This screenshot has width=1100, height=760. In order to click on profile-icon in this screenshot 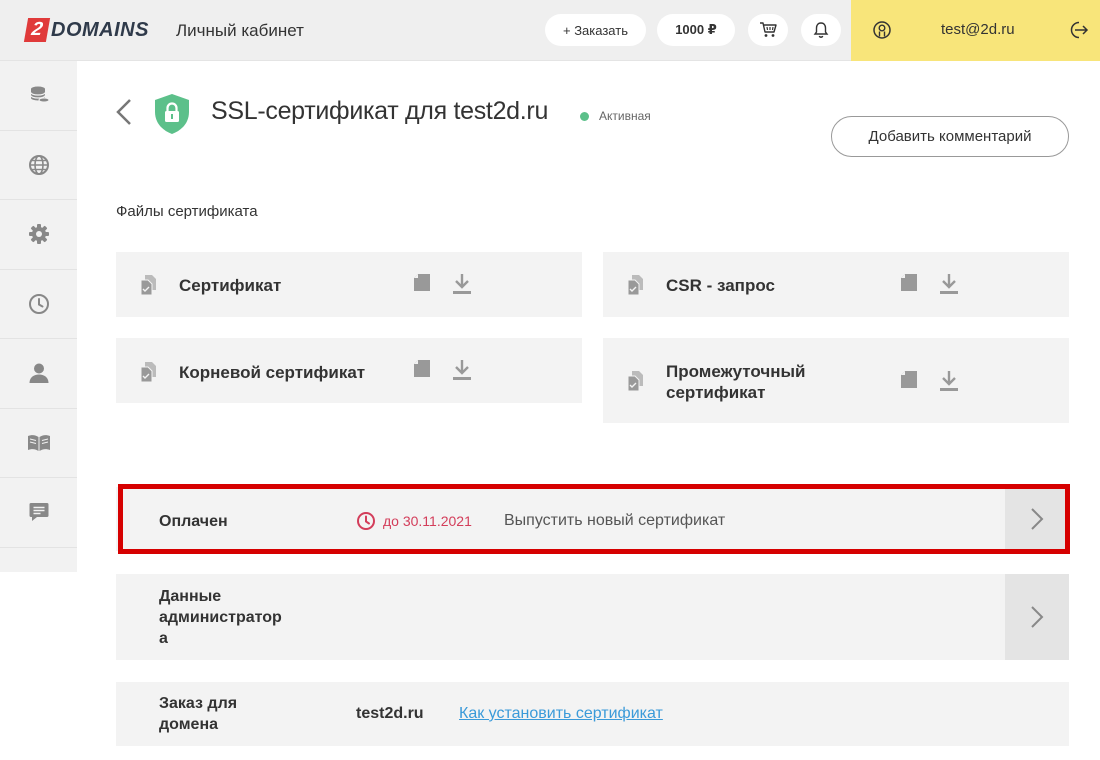, I will do `click(882, 30)`.